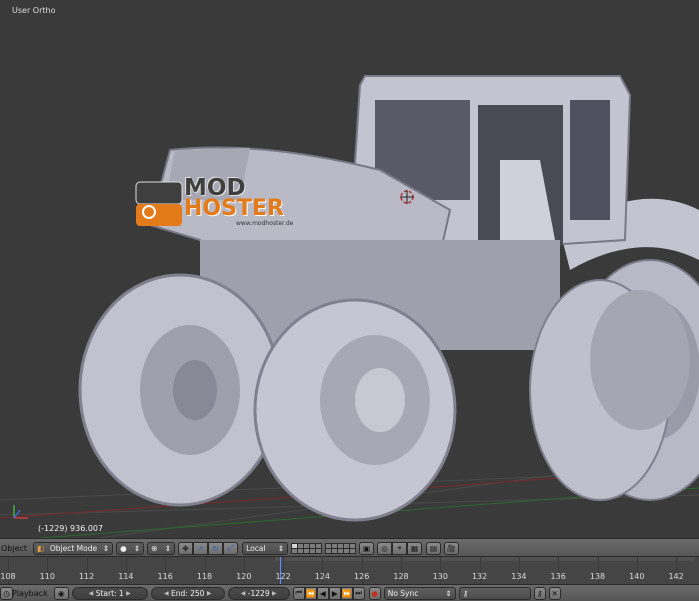  I want to click on snap-group: ◎ ⌖ ▦, so click(400, 548).